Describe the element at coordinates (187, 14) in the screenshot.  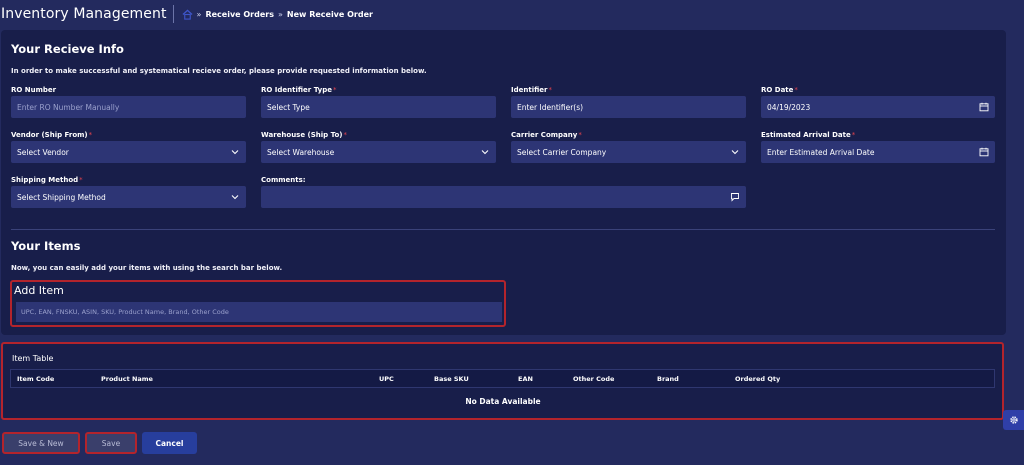
I see `home-icon` at that location.